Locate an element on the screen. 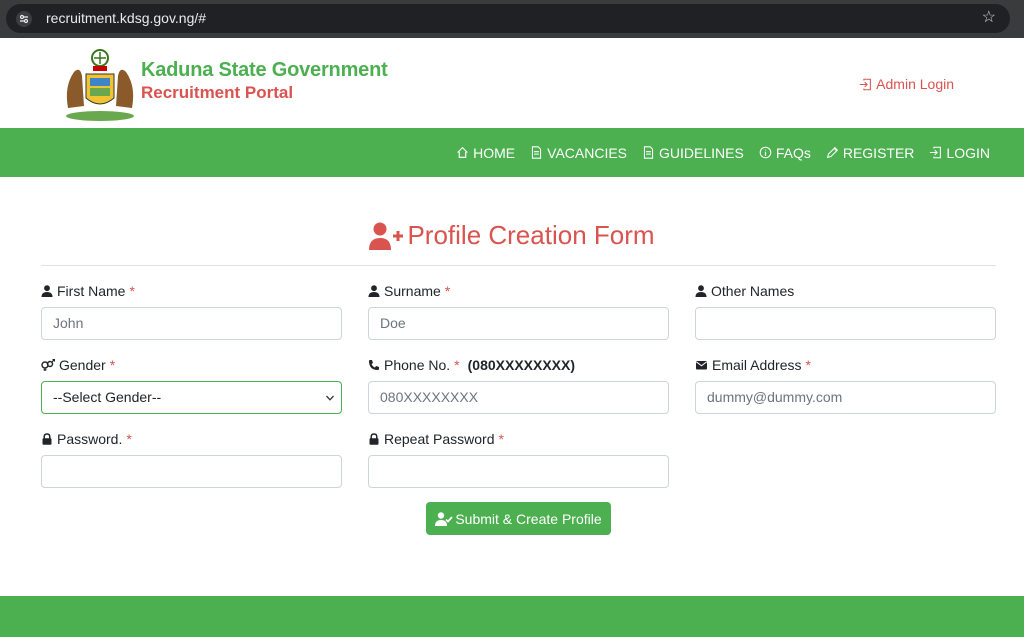 This screenshot has height=637, width=1024. email-label: Email Address * is located at coordinates (753, 365).